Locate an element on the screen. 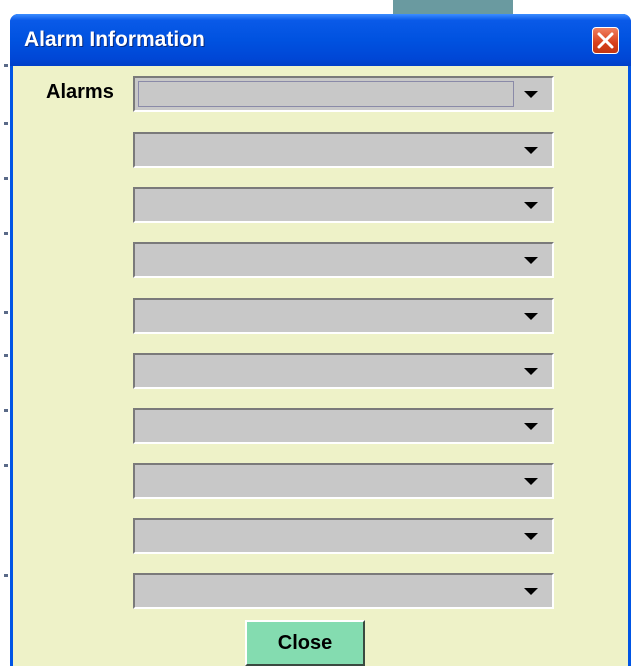  close-button: Close is located at coordinates (305, 643).